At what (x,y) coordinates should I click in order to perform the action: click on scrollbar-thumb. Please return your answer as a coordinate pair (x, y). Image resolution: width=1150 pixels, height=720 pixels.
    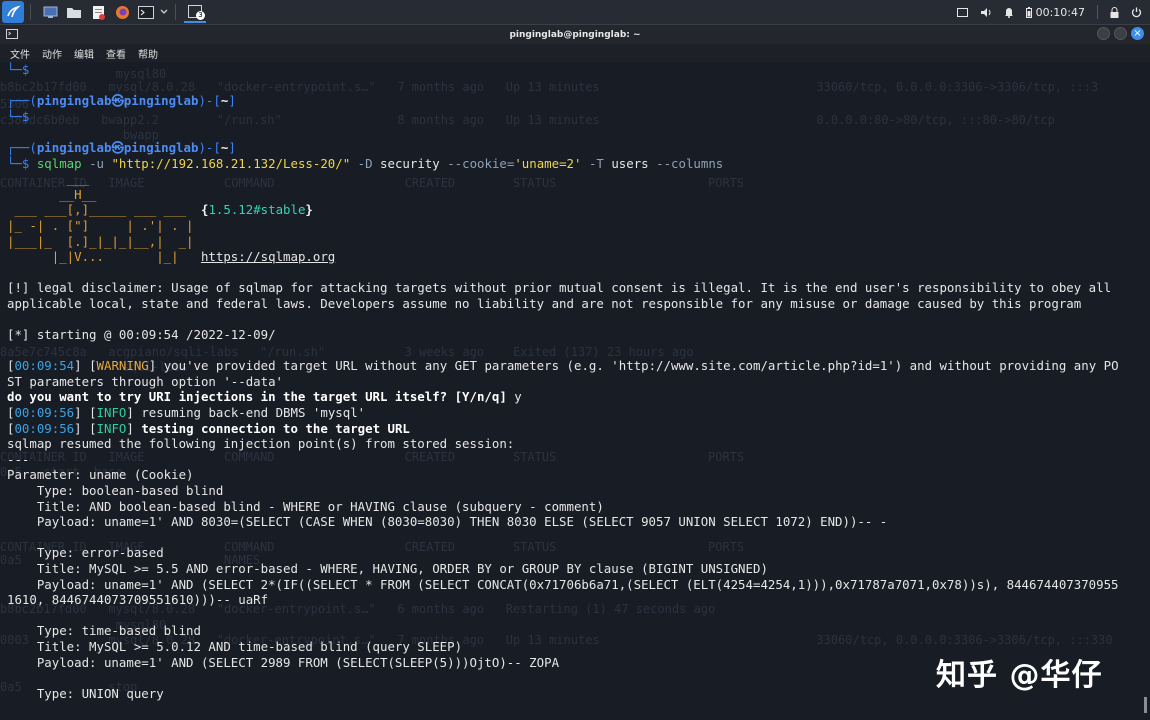
    Looking at the image, I should click on (1145, 705).